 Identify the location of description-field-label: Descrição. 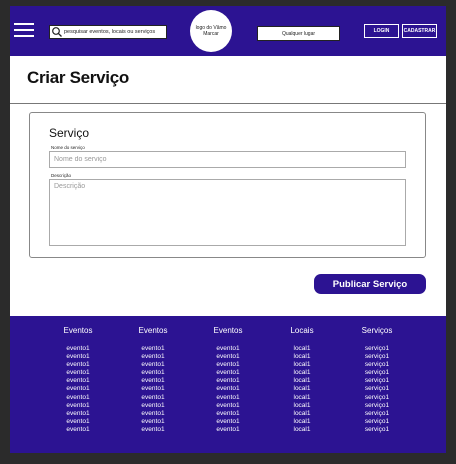
(61, 175).